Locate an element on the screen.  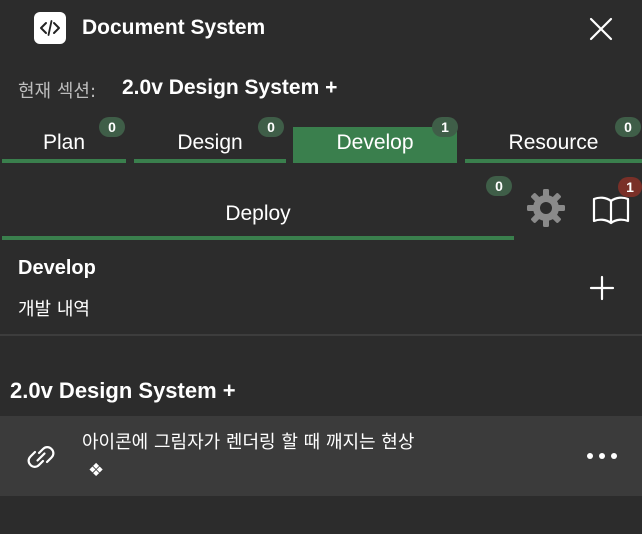
group-title: 2.0v Design System + is located at coordinates (123, 390).